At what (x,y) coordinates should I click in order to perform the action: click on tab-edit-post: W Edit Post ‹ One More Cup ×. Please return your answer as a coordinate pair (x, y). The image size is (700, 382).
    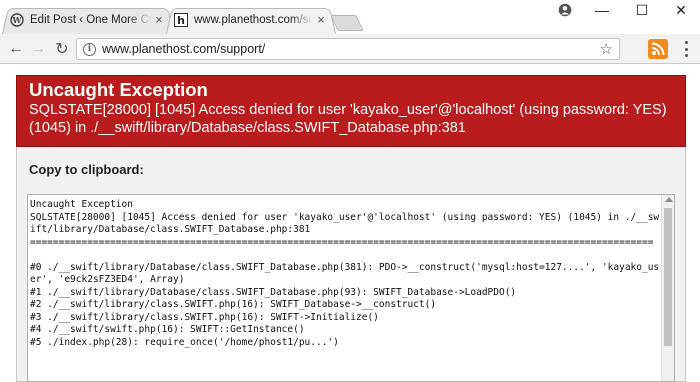
    Looking at the image, I should click on (88, 20).